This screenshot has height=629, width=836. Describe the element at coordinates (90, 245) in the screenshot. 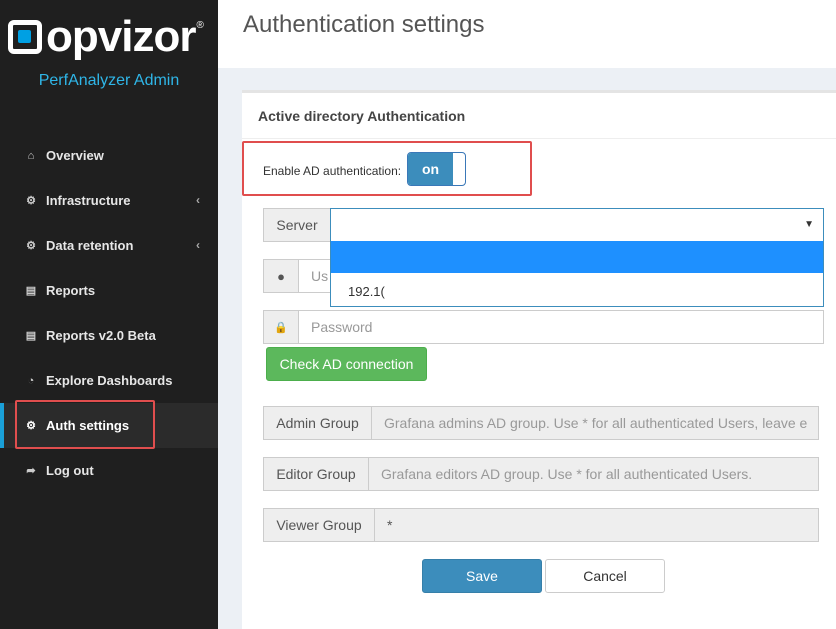

I see `sidebar-item-label: Data retention` at that location.